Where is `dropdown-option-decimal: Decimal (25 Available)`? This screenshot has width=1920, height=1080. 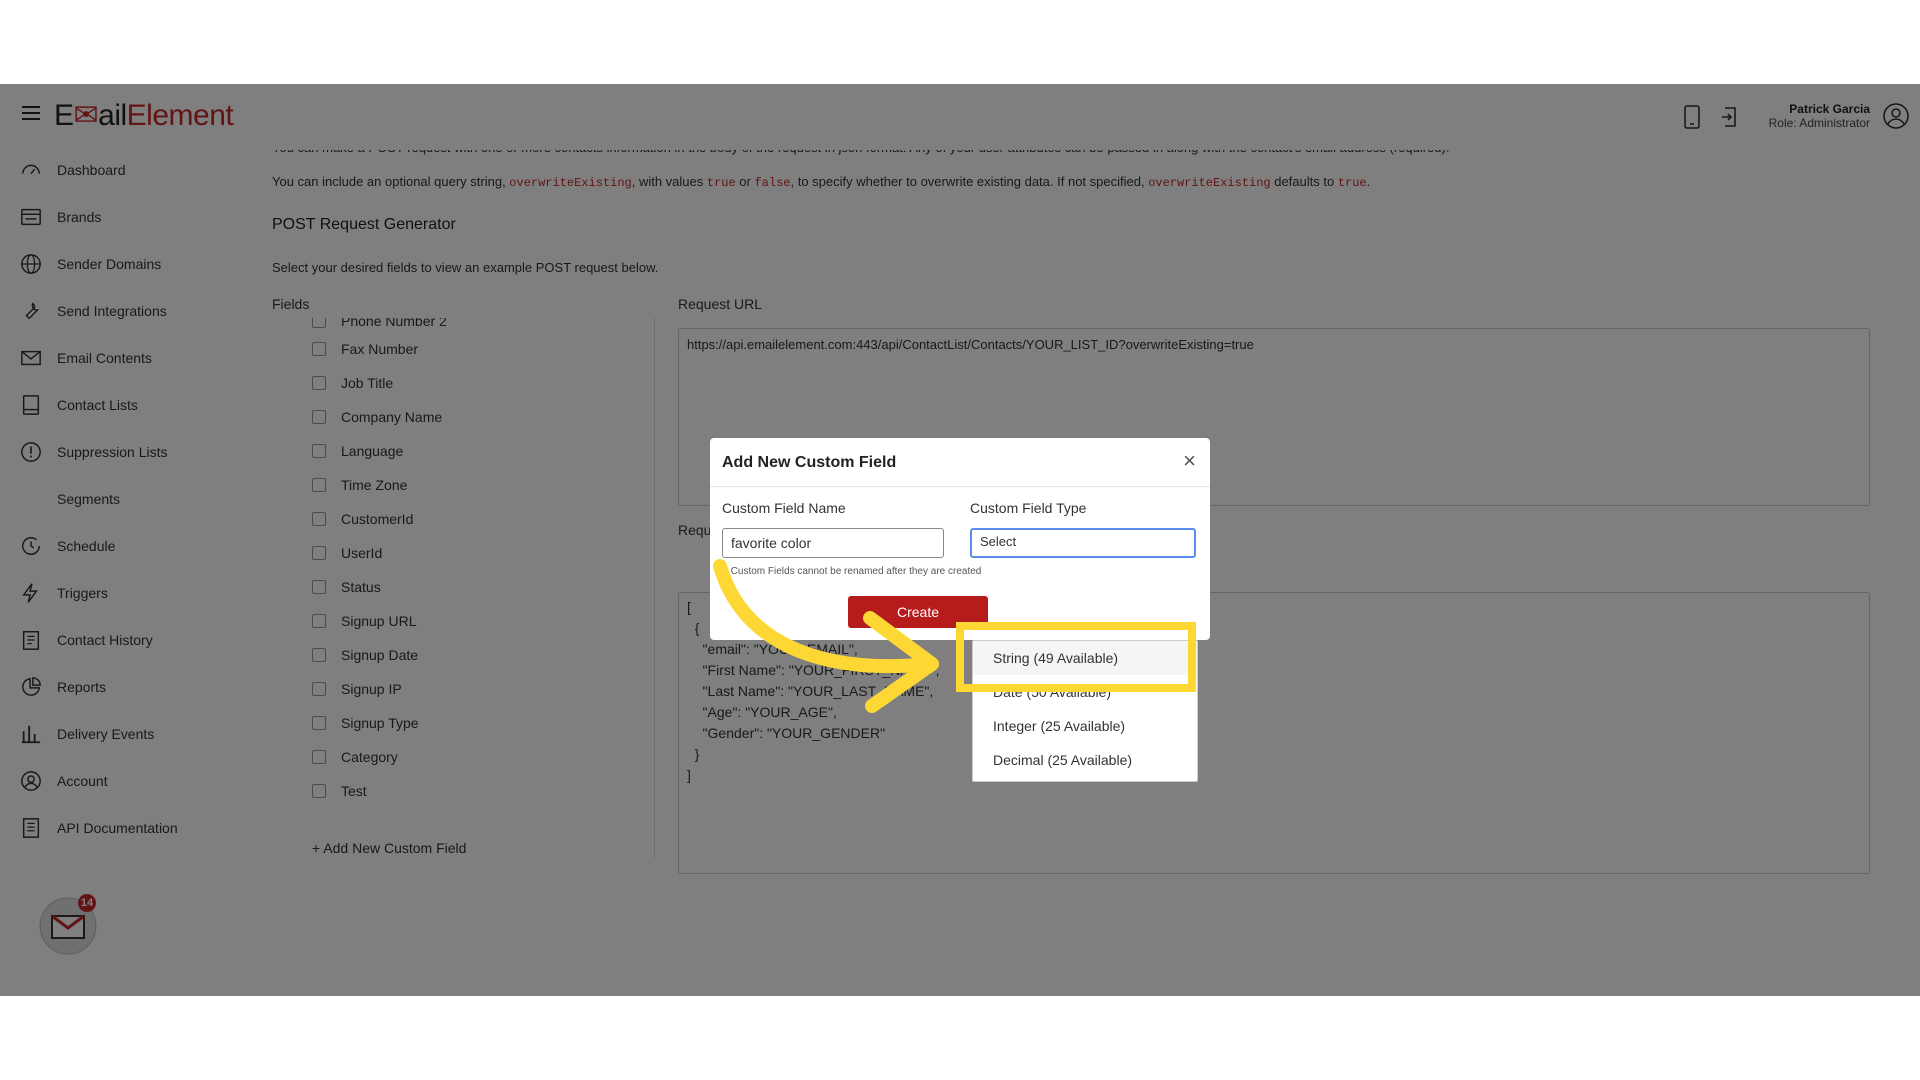
dropdown-option-decimal: Decimal (25 Available) is located at coordinates (1085, 760).